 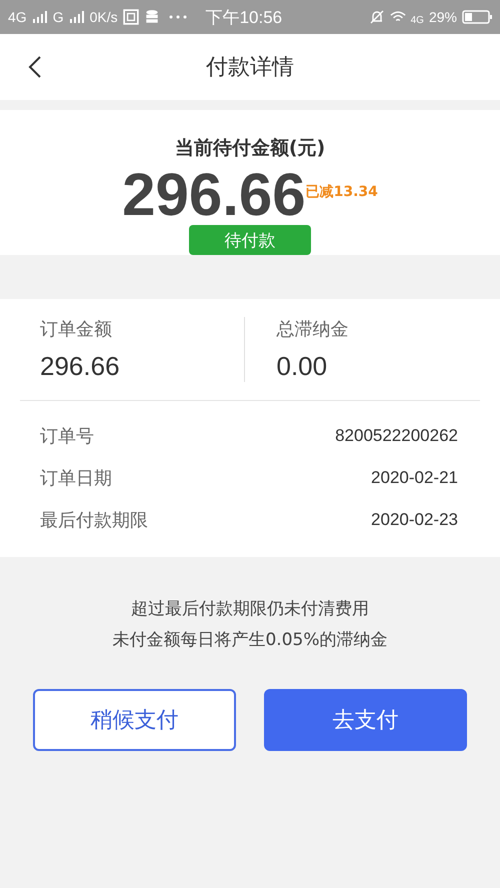 What do you see at coordinates (177, 17) in the screenshot?
I see `more-icon` at bounding box center [177, 17].